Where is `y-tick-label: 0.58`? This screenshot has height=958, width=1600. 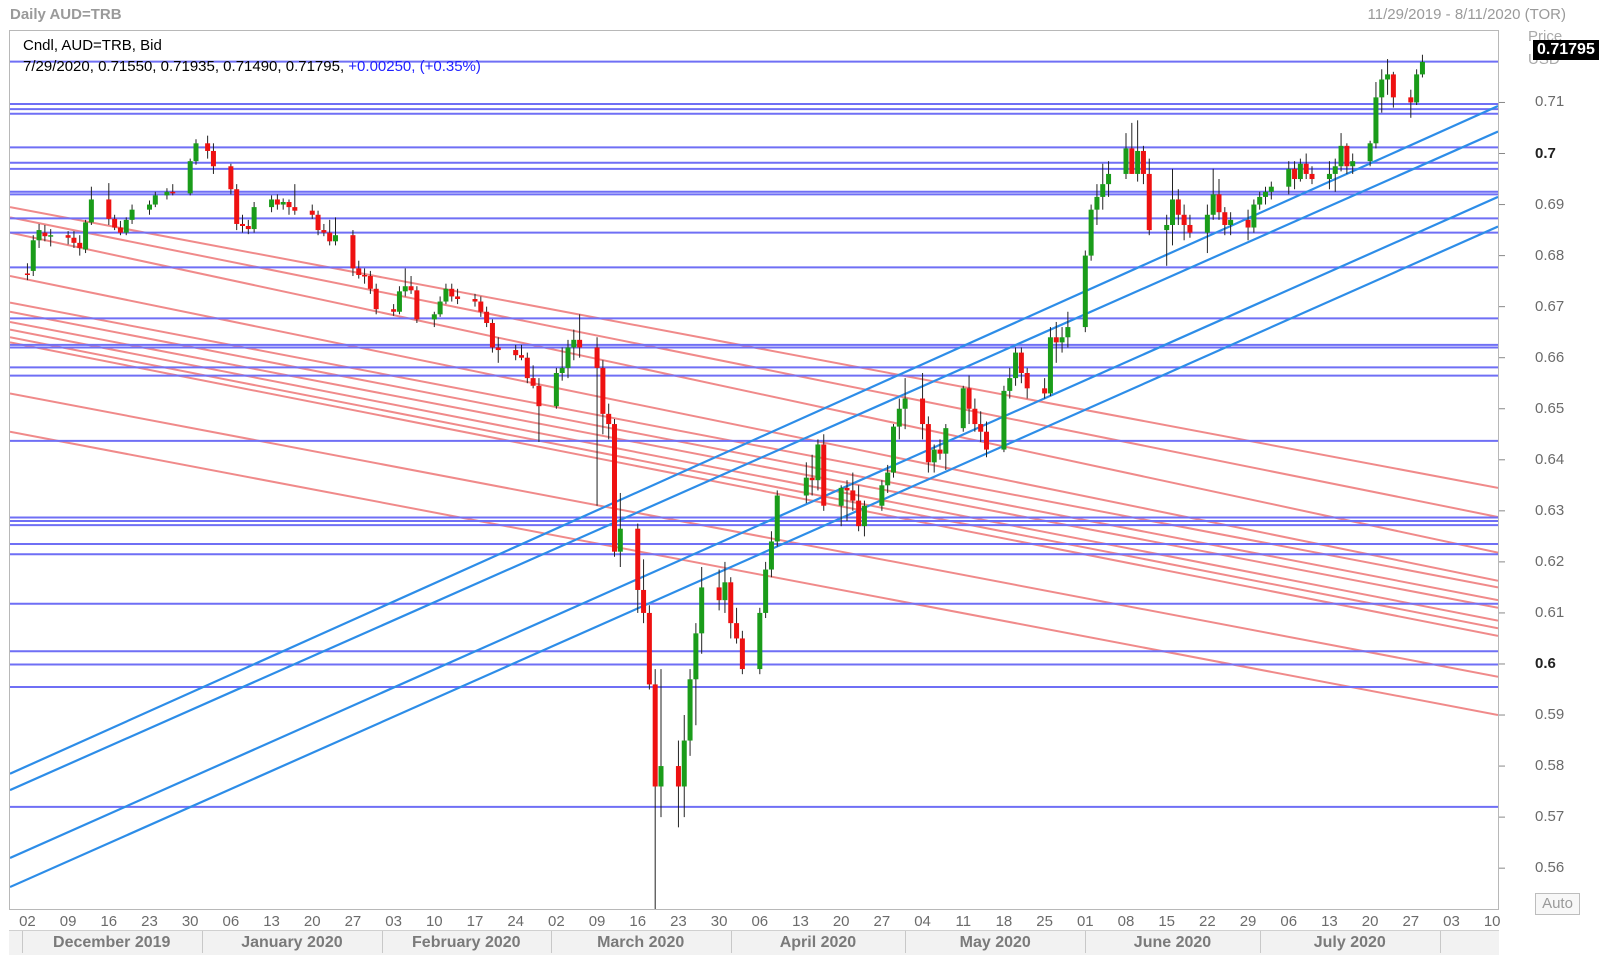
y-tick-label: 0.58 is located at coordinates (1550, 766).